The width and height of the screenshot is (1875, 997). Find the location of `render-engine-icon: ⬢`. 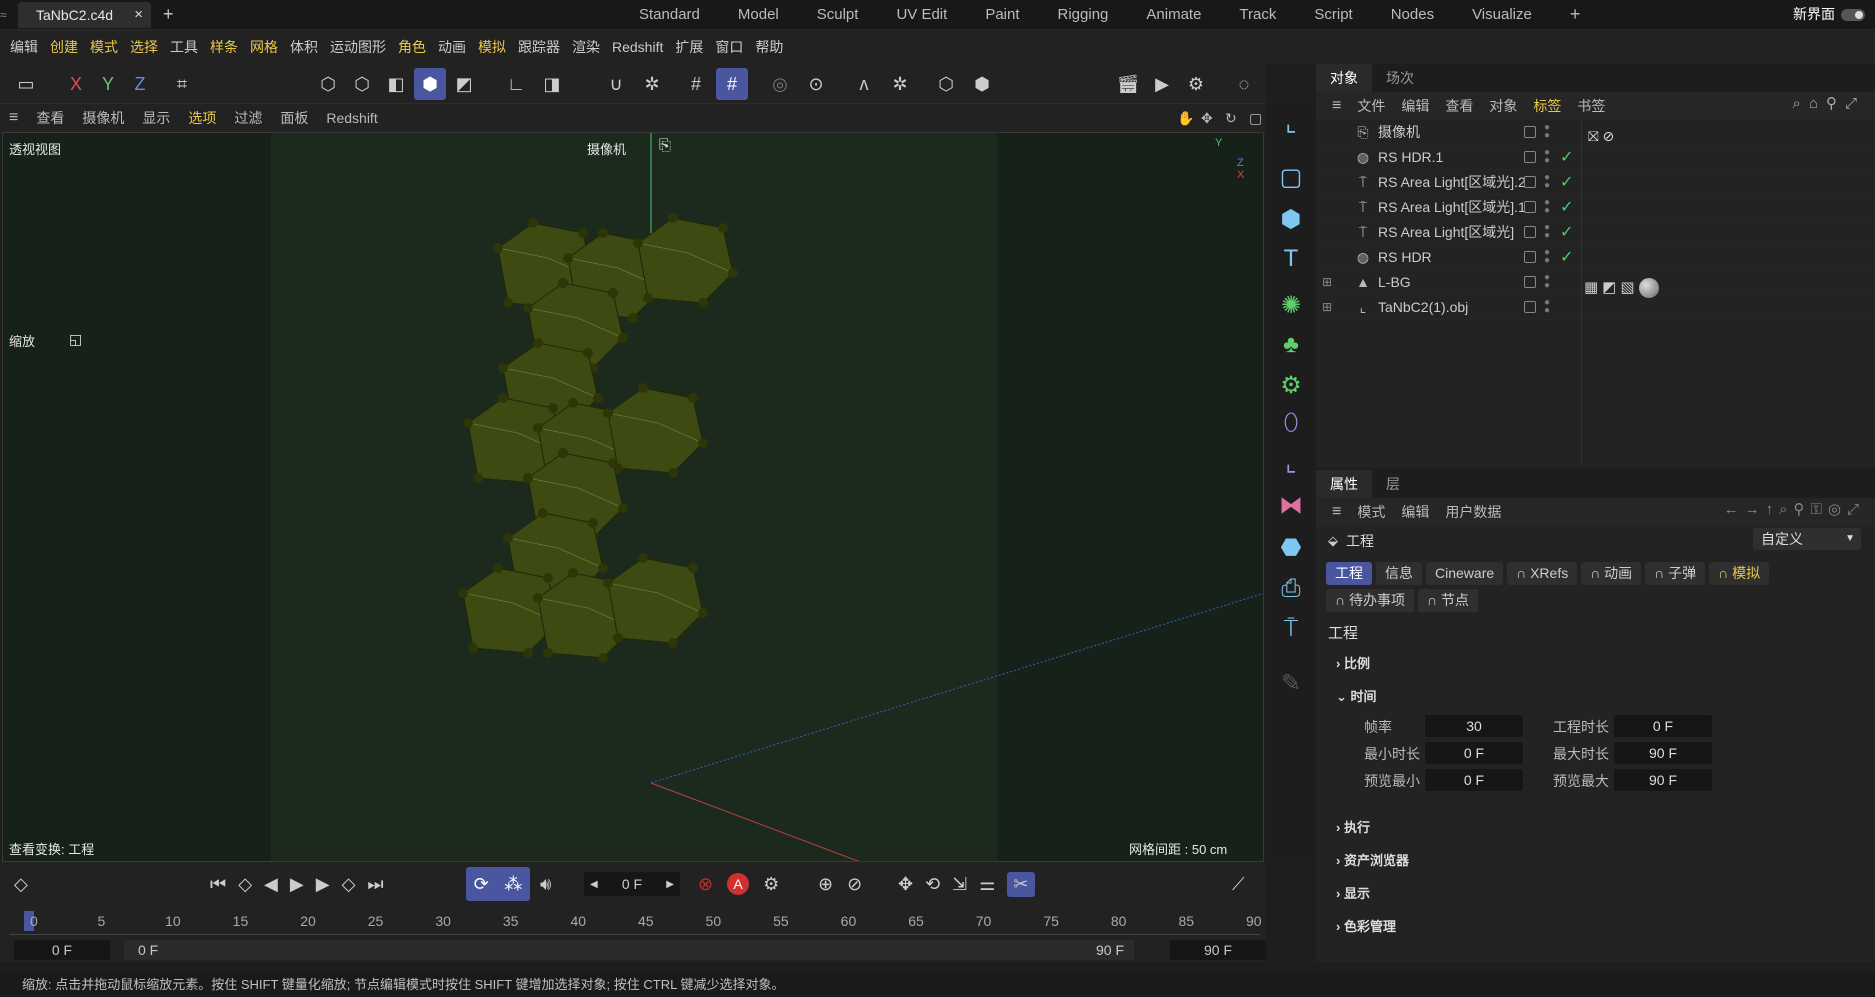

render-engine-icon: ⬢ is located at coordinates (982, 84).